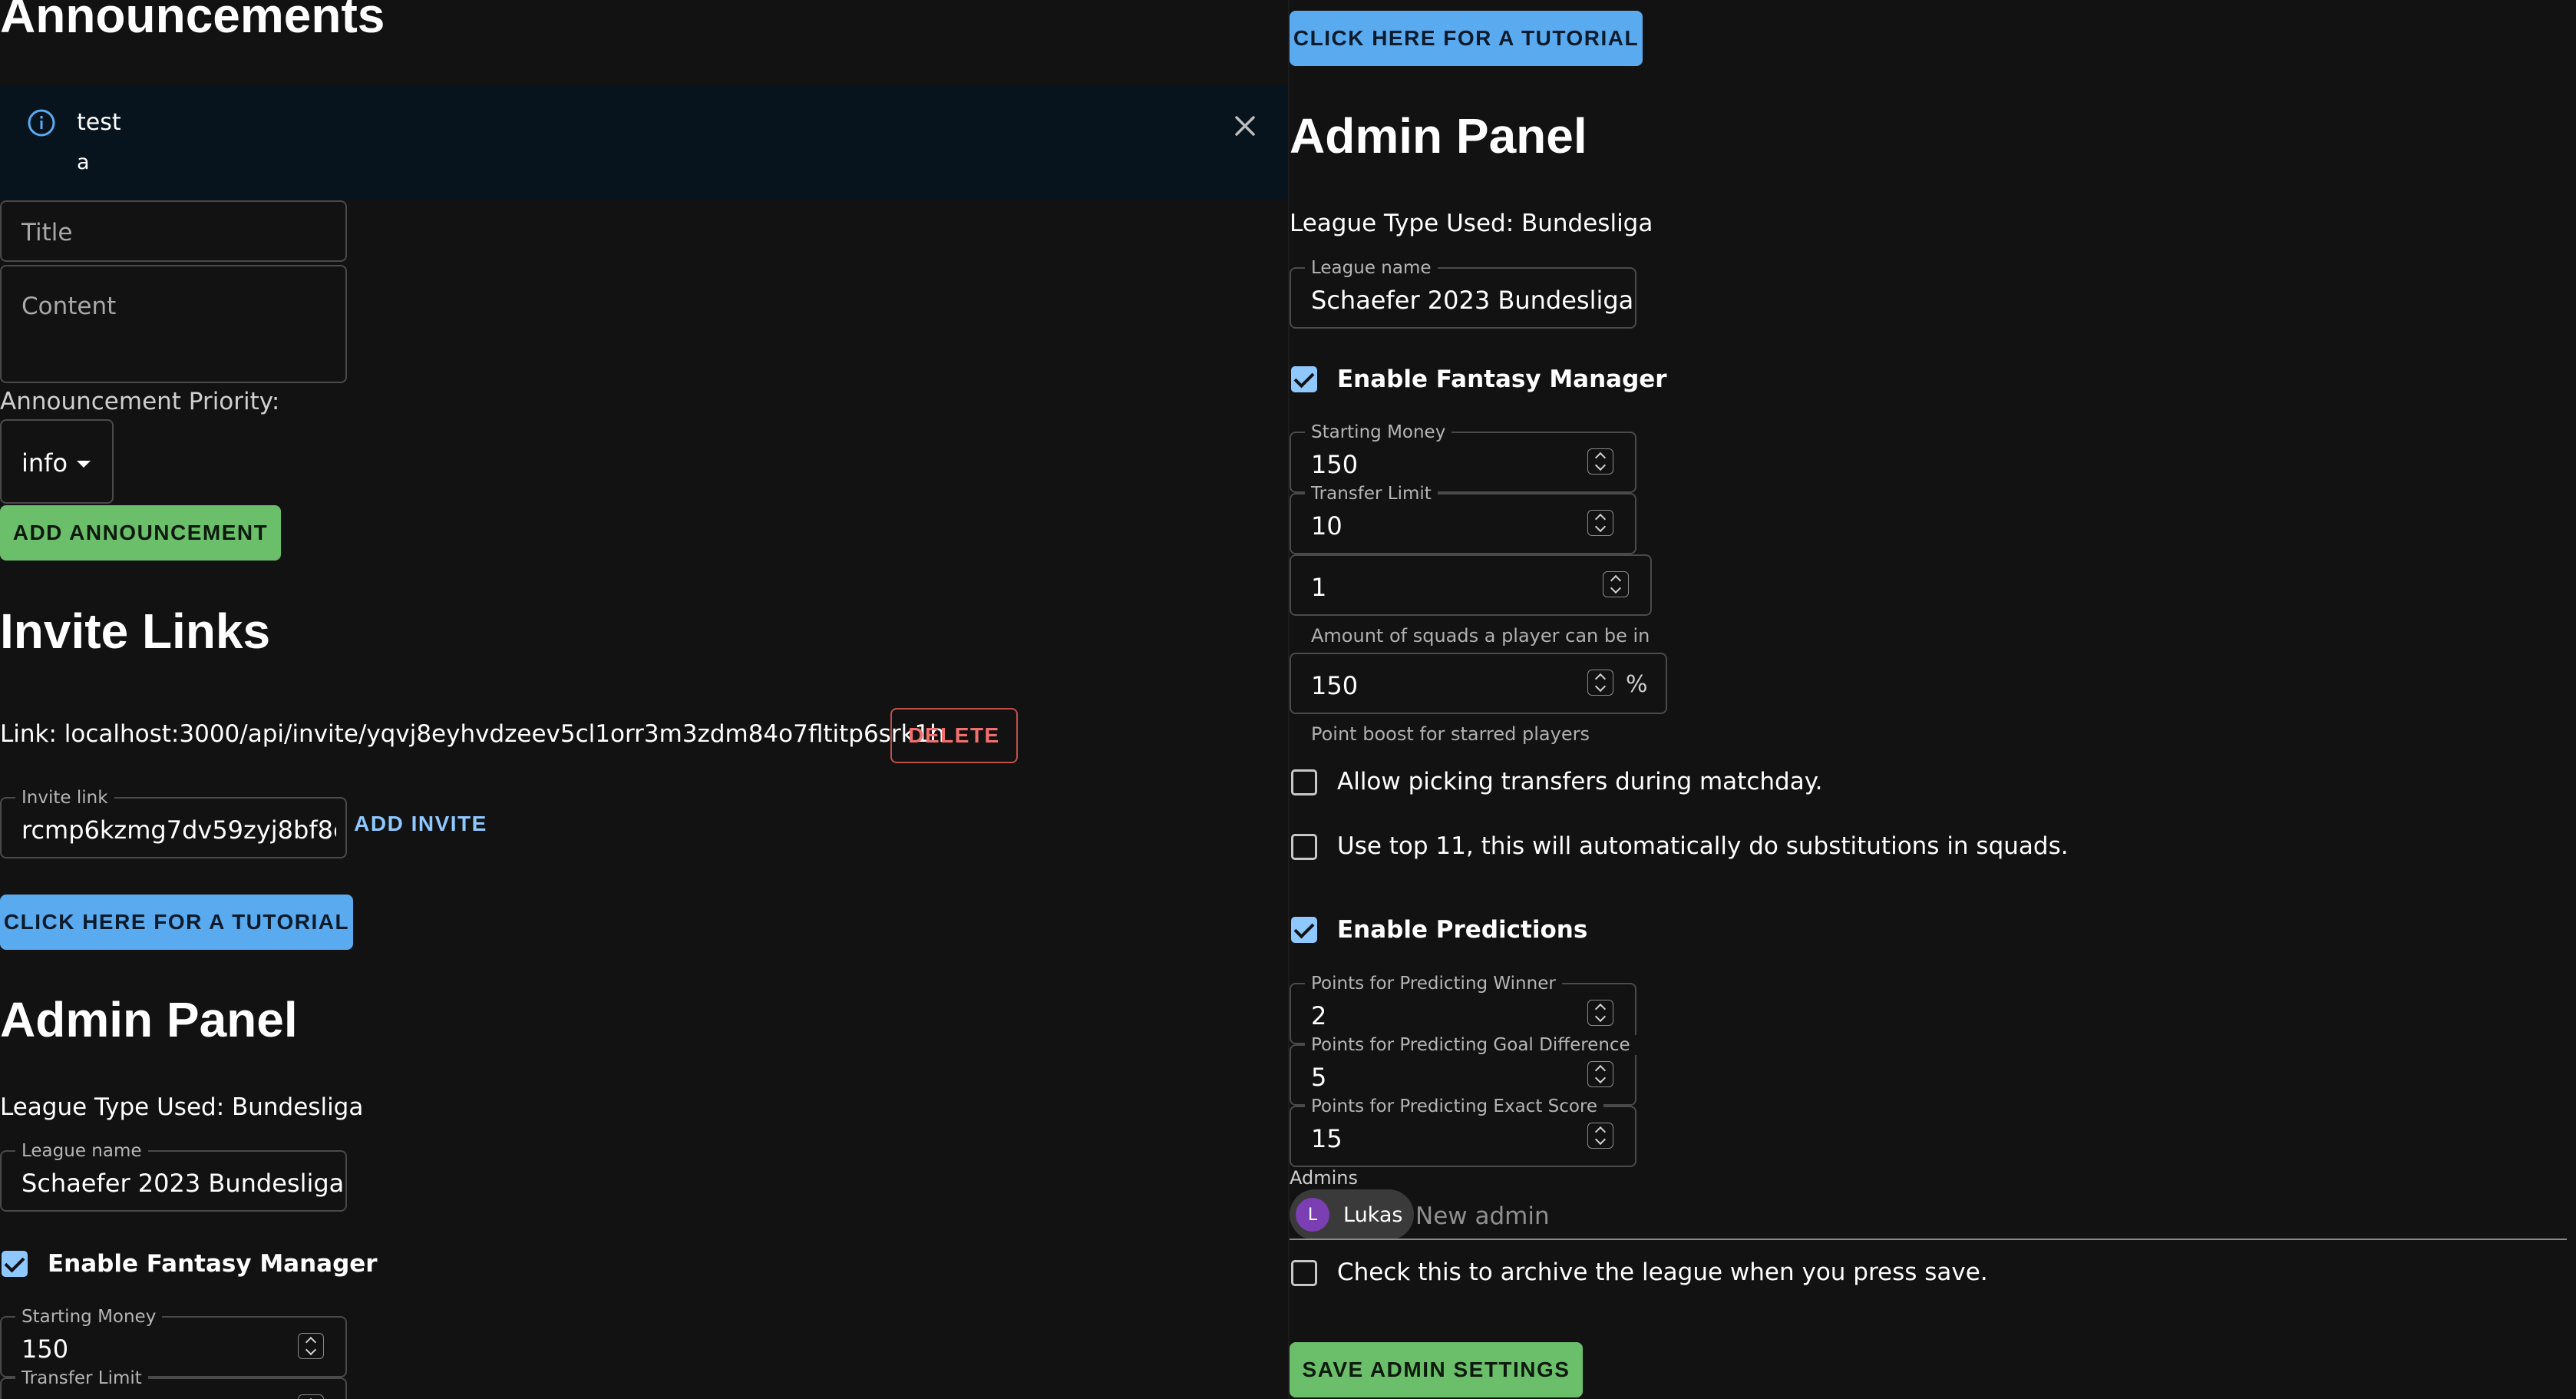 The height and width of the screenshot is (1399, 2576). I want to click on point-boost-helper: Point boost for starred players, so click(1450, 734).